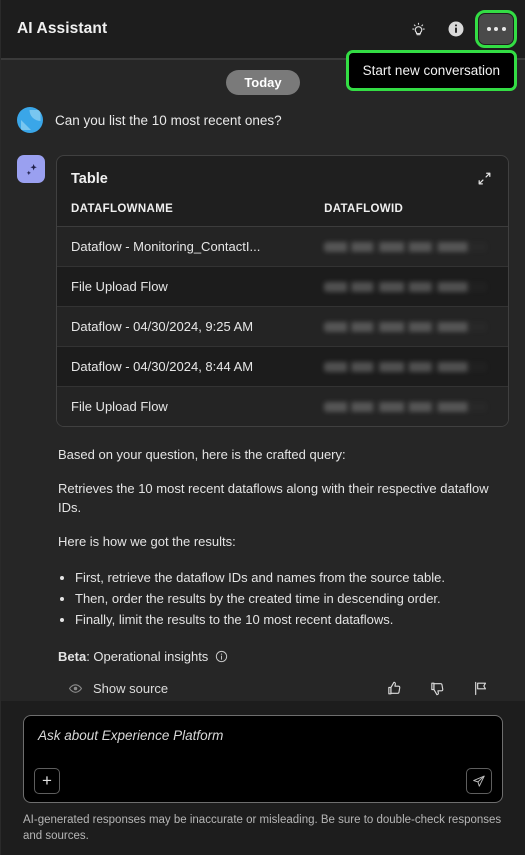  What do you see at coordinates (62, 28) in the screenshot?
I see `page-title: AI Assistant` at bounding box center [62, 28].